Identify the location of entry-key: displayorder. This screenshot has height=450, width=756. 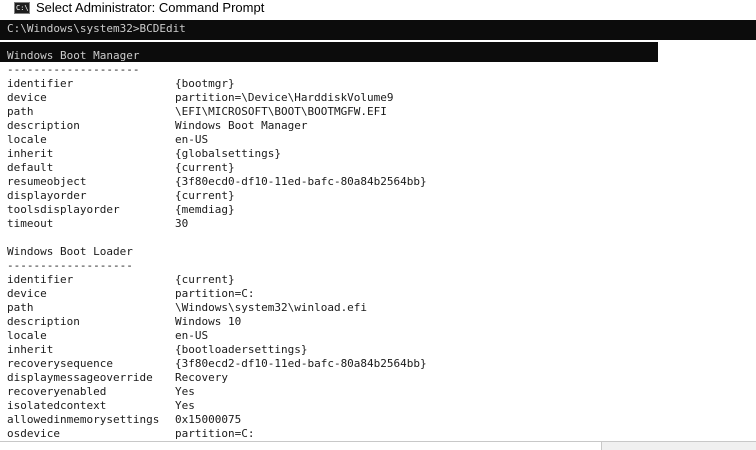
(47, 195).